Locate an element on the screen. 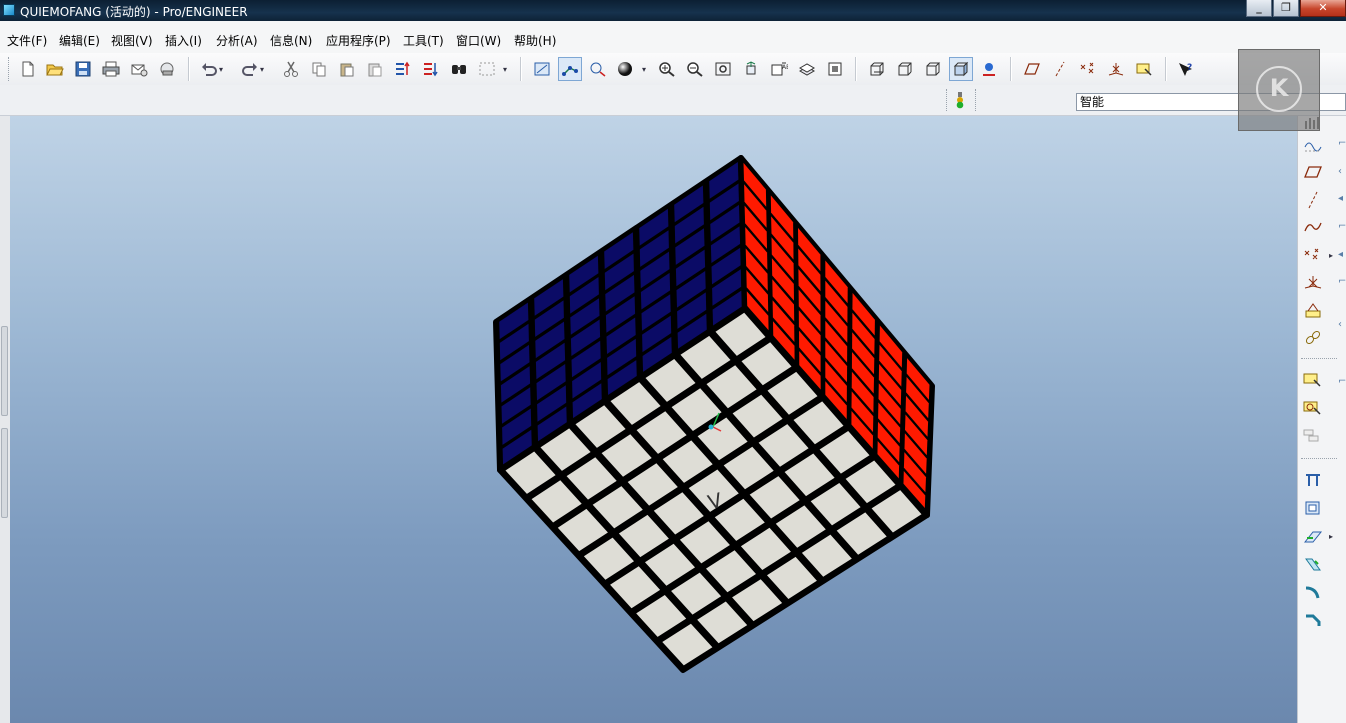 The width and height of the screenshot is (1346, 723). close-button: ✕ is located at coordinates (1323, 8).